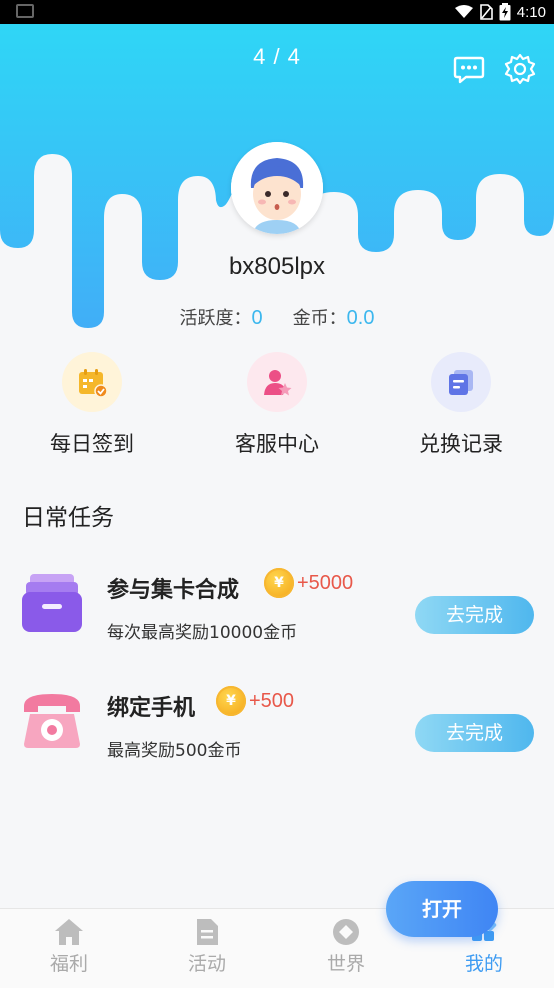 The image size is (554, 988). Describe the element at coordinates (151, 708) in the screenshot. I see `task-name: 绑定手机` at that location.